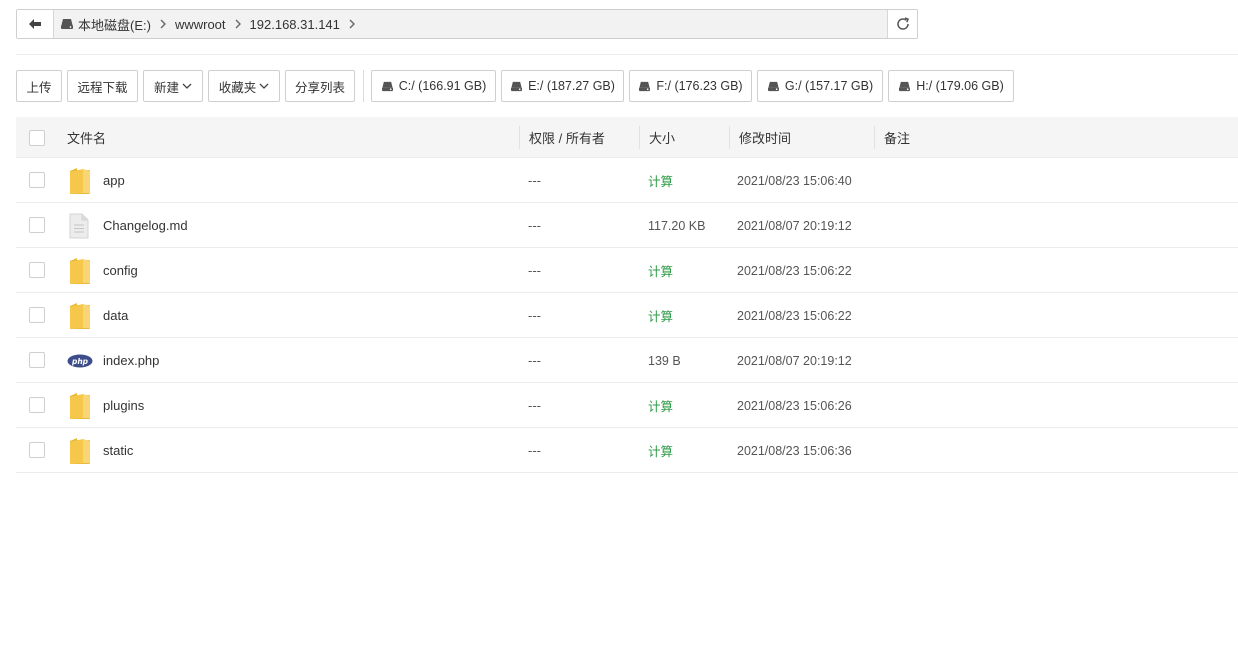 This screenshot has width=1238, height=666. What do you see at coordinates (664, 360) in the screenshot?
I see `file-size: 139 B` at bounding box center [664, 360].